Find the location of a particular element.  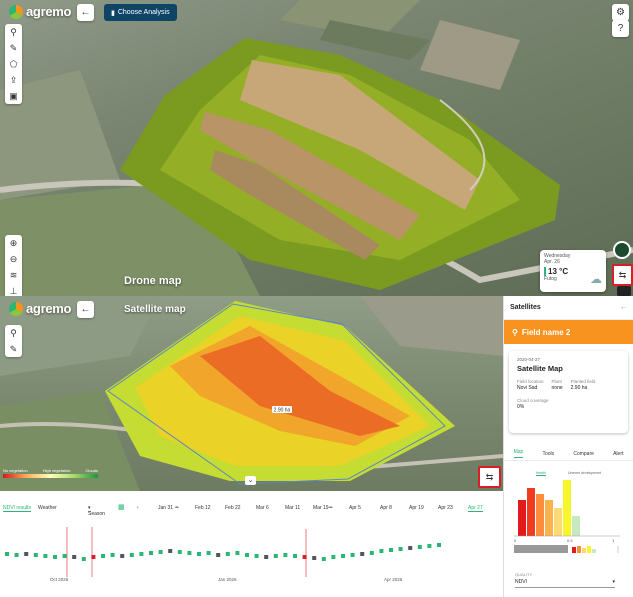

panel-header: Satellites ← is located at coordinates (568, 308).